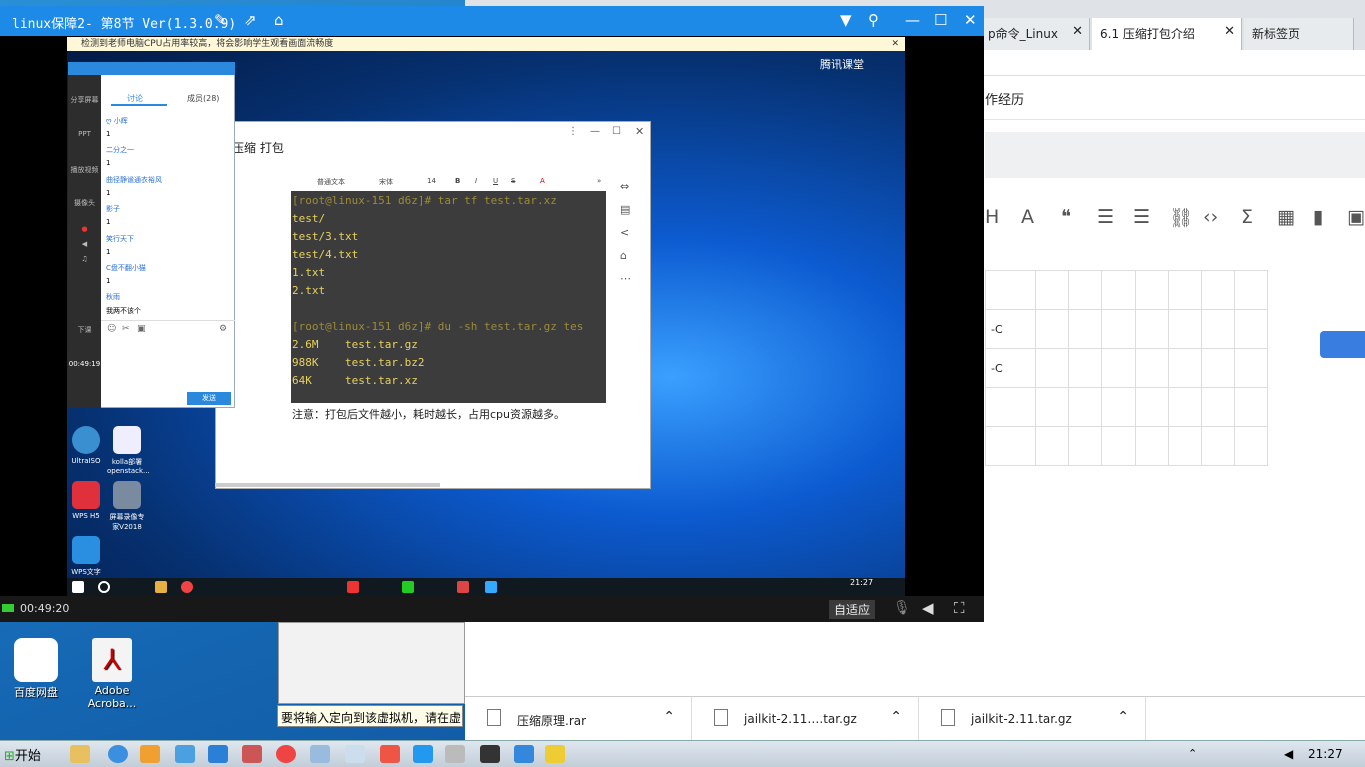 The height and width of the screenshot is (767, 1365). I want to click on baidu-float-button, so click(1342, 344).